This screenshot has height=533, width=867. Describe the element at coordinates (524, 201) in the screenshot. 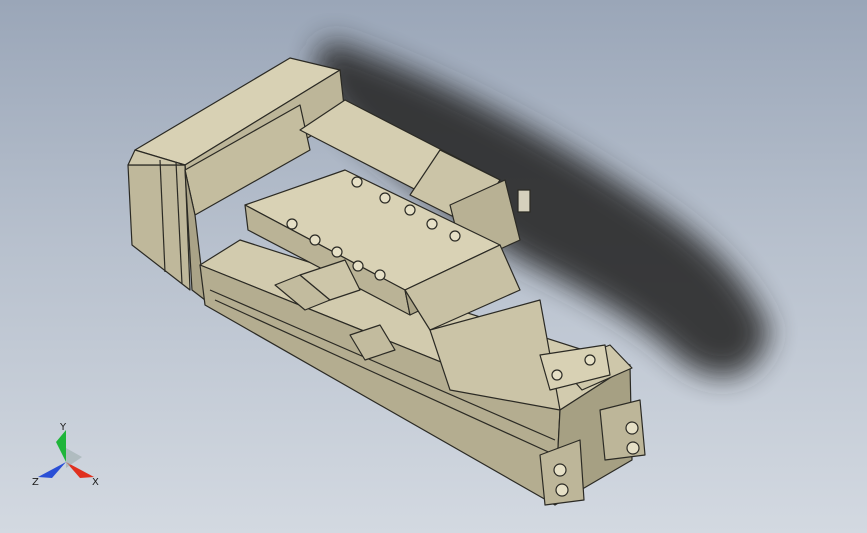

I see `shaft-stub` at that location.